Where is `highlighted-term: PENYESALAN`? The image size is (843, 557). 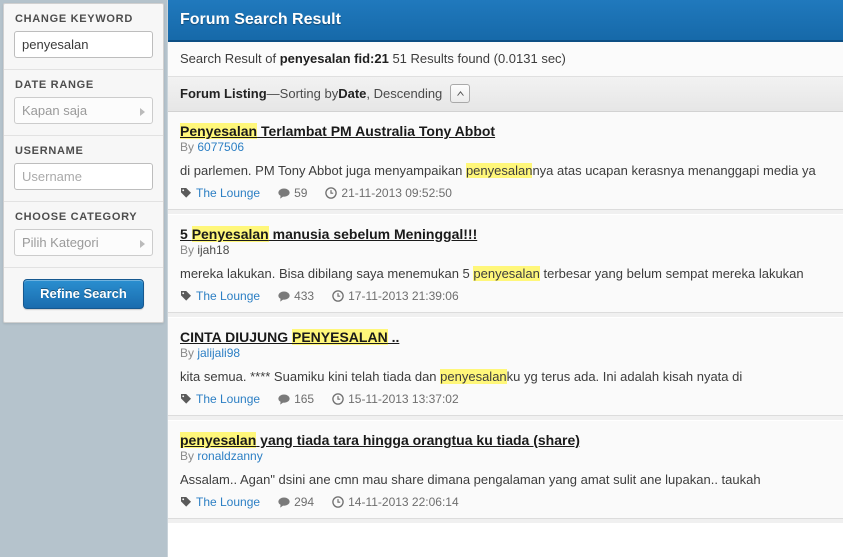 highlighted-term: PENYESALAN is located at coordinates (340, 337).